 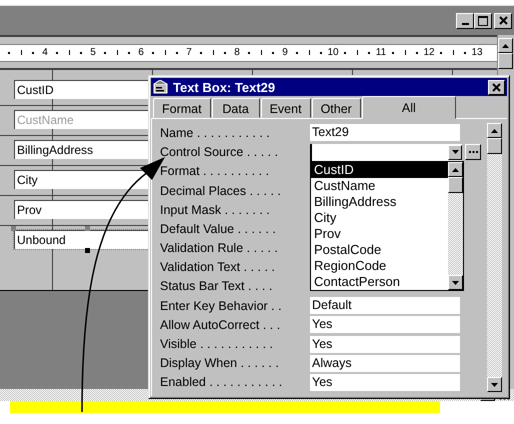 I want to click on ruler-number: 4, so click(x=45, y=52).